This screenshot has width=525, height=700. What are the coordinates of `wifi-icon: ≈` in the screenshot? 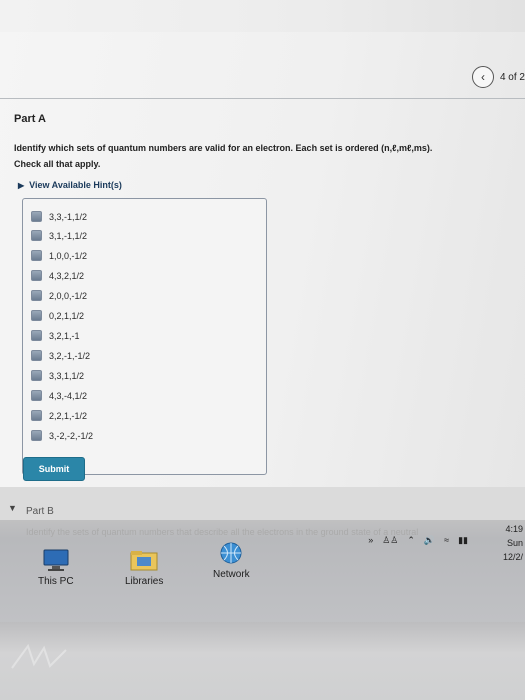 It's located at (446, 540).